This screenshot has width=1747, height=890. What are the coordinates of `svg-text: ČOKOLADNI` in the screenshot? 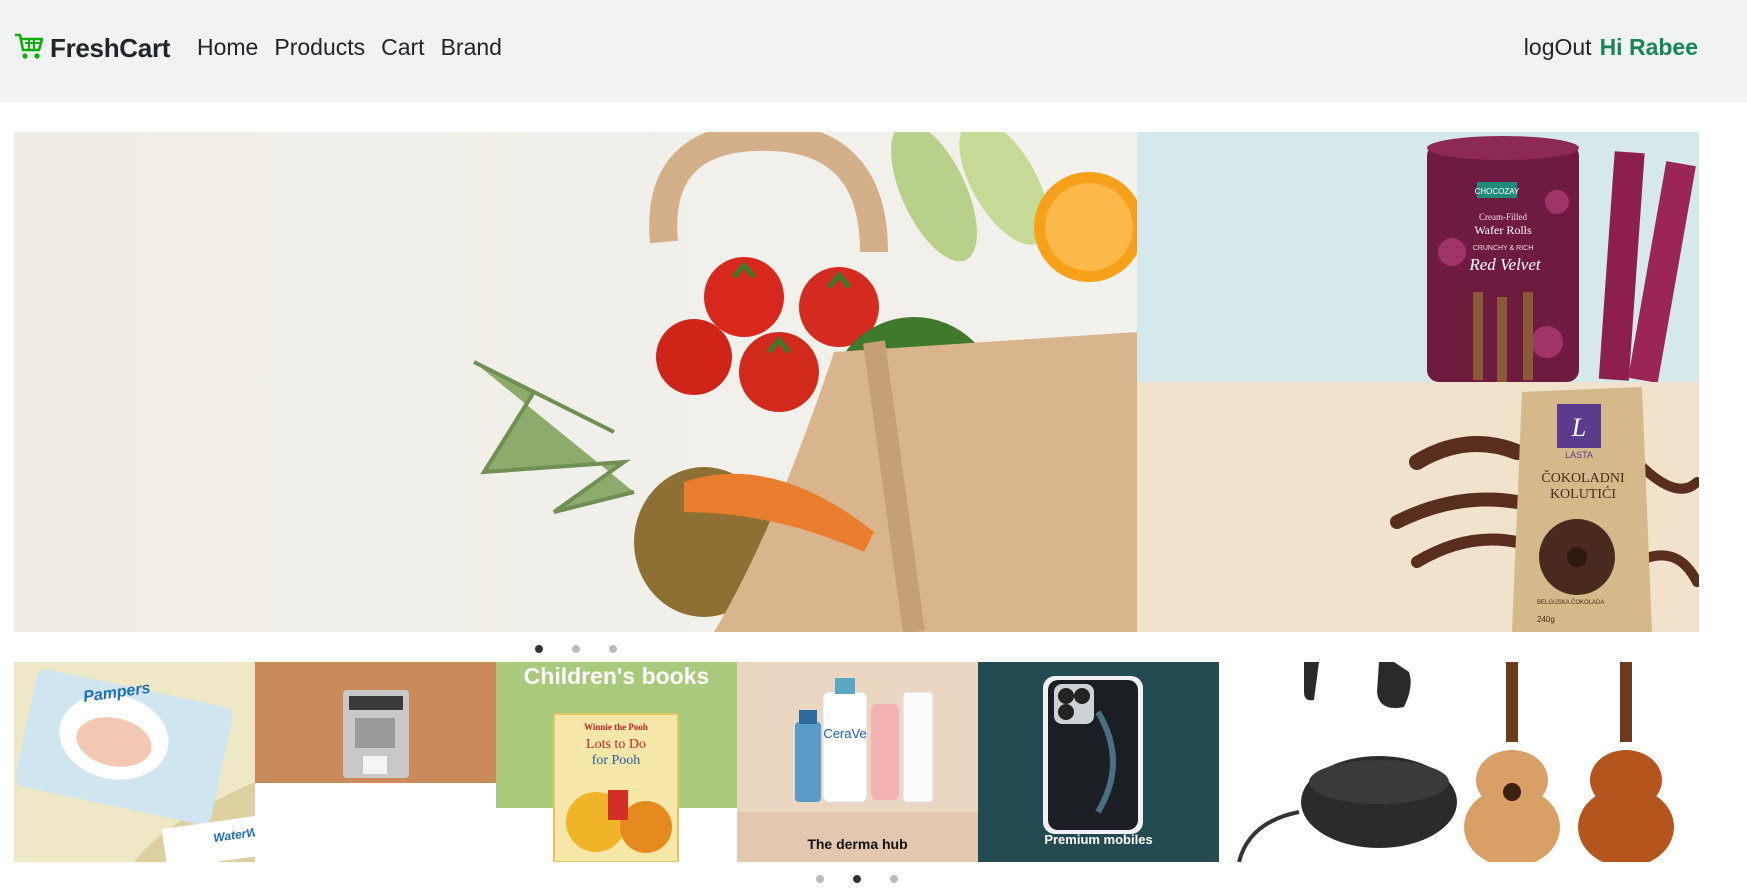 It's located at (1583, 477).